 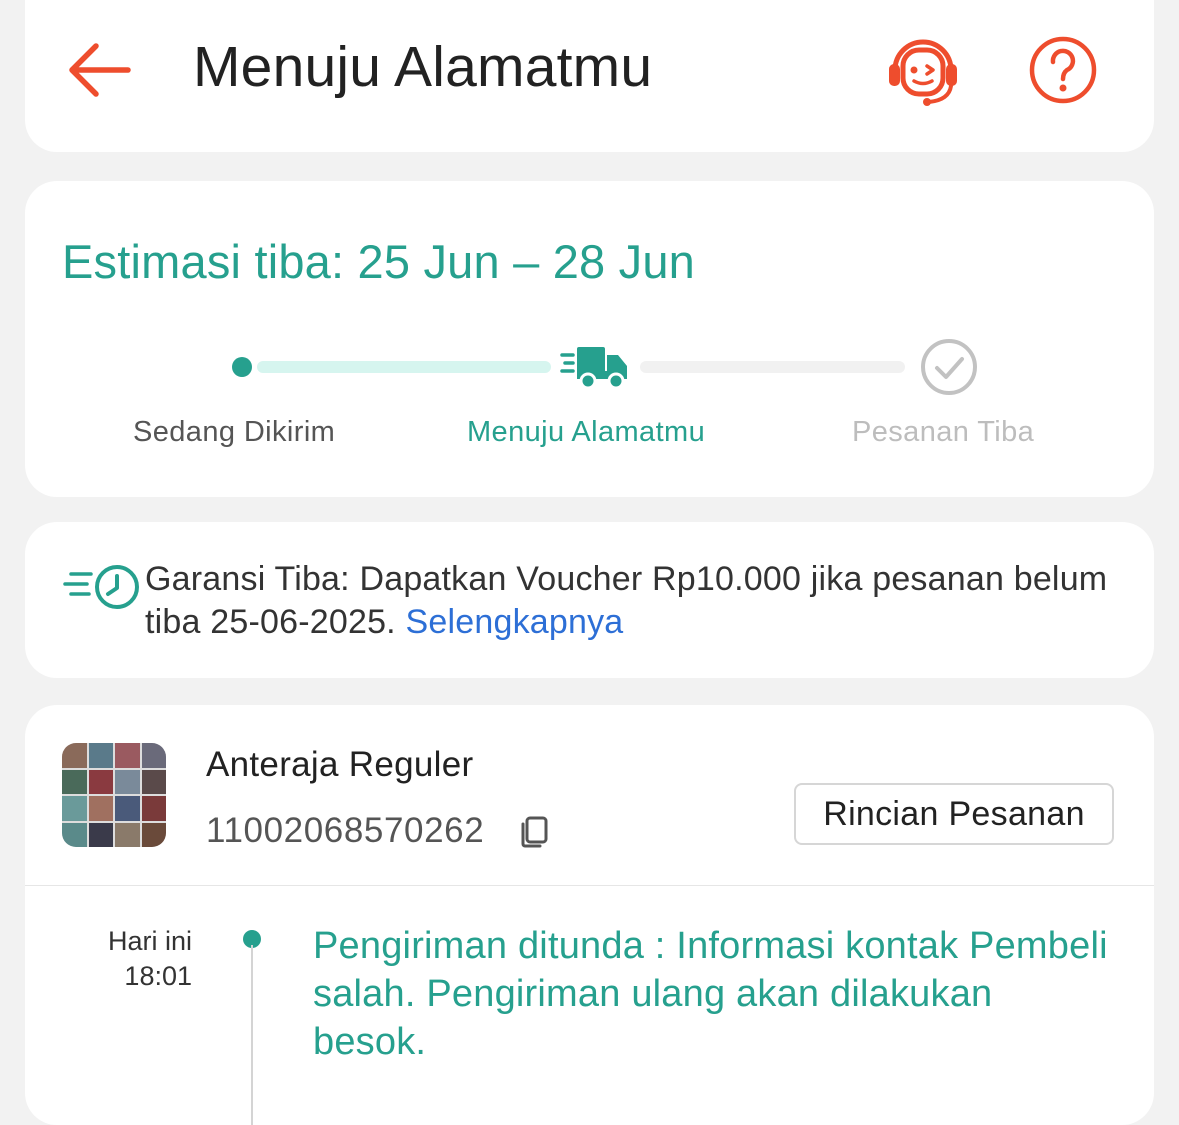 What do you see at coordinates (149, 941) in the screenshot?
I see `event-day: Hari ini` at bounding box center [149, 941].